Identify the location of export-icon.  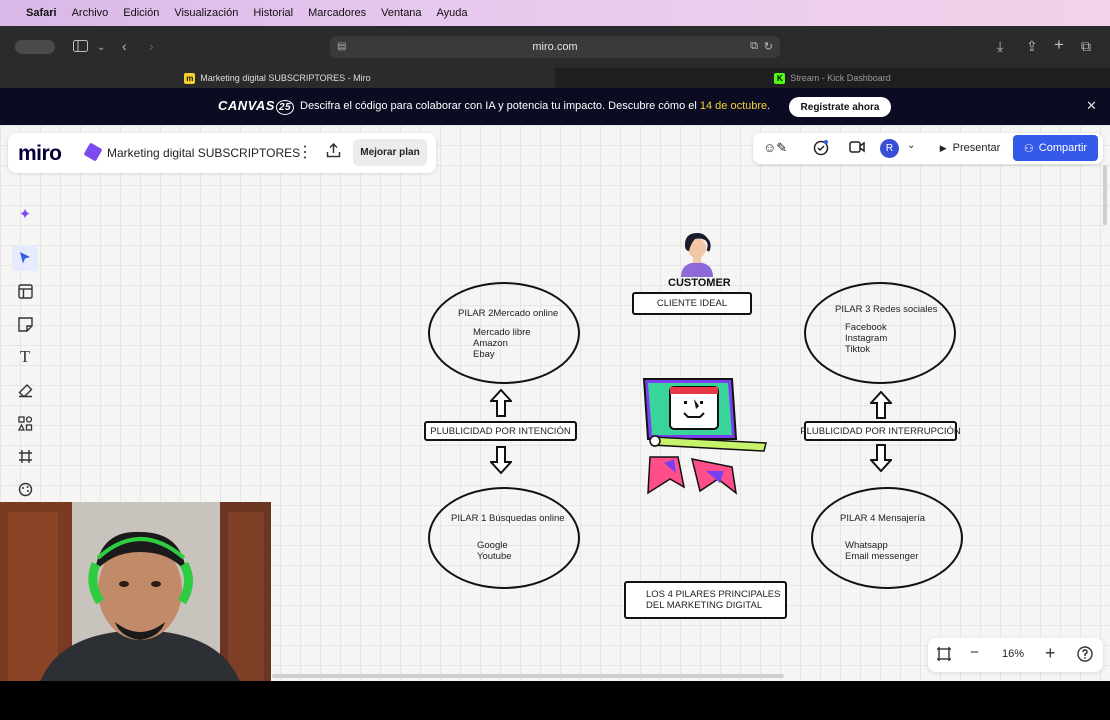
(333, 152).